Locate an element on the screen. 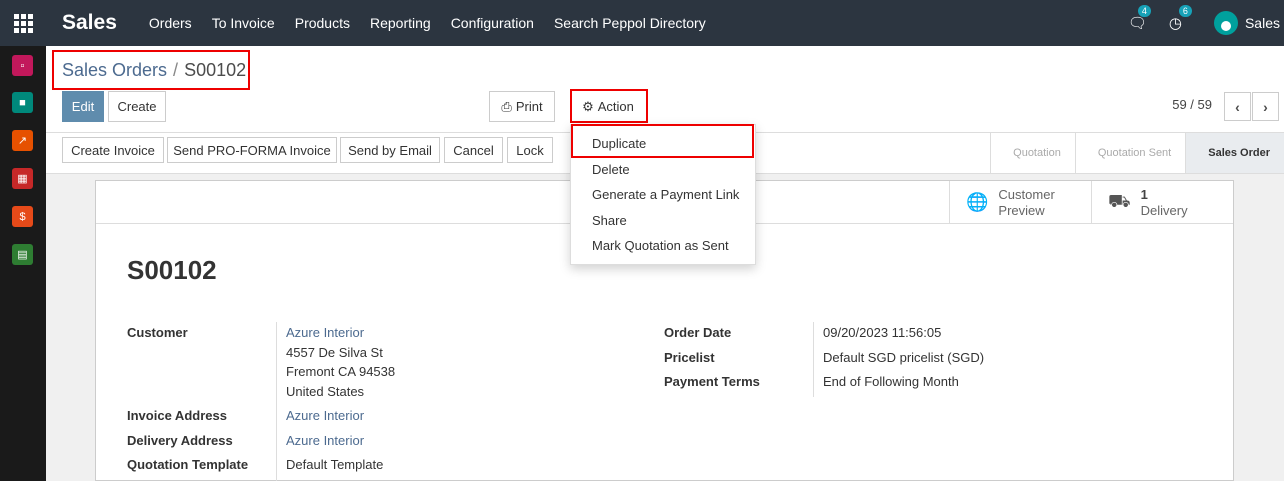 Image resolution: width=1284 pixels, height=481 pixels. app-sidebar: ▫ ■ ↗ ▦ $ ▤ is located at coordinates (23, 263).